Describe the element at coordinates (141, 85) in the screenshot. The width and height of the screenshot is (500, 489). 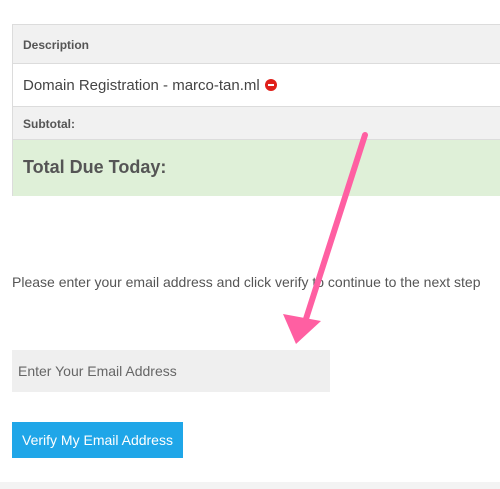
I see `order-item-label: Domain Registration - marco-tan.ml` at that location.